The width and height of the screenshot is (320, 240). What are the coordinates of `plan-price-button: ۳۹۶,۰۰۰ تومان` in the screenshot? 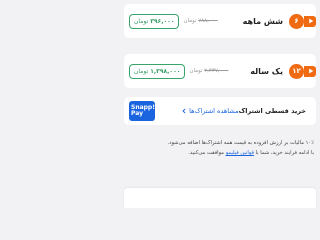 It's located at (154, 21).